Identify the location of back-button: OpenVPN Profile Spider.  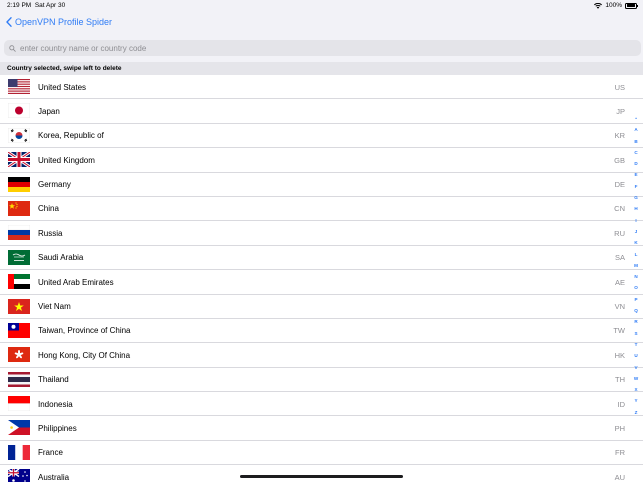
(59, 22).